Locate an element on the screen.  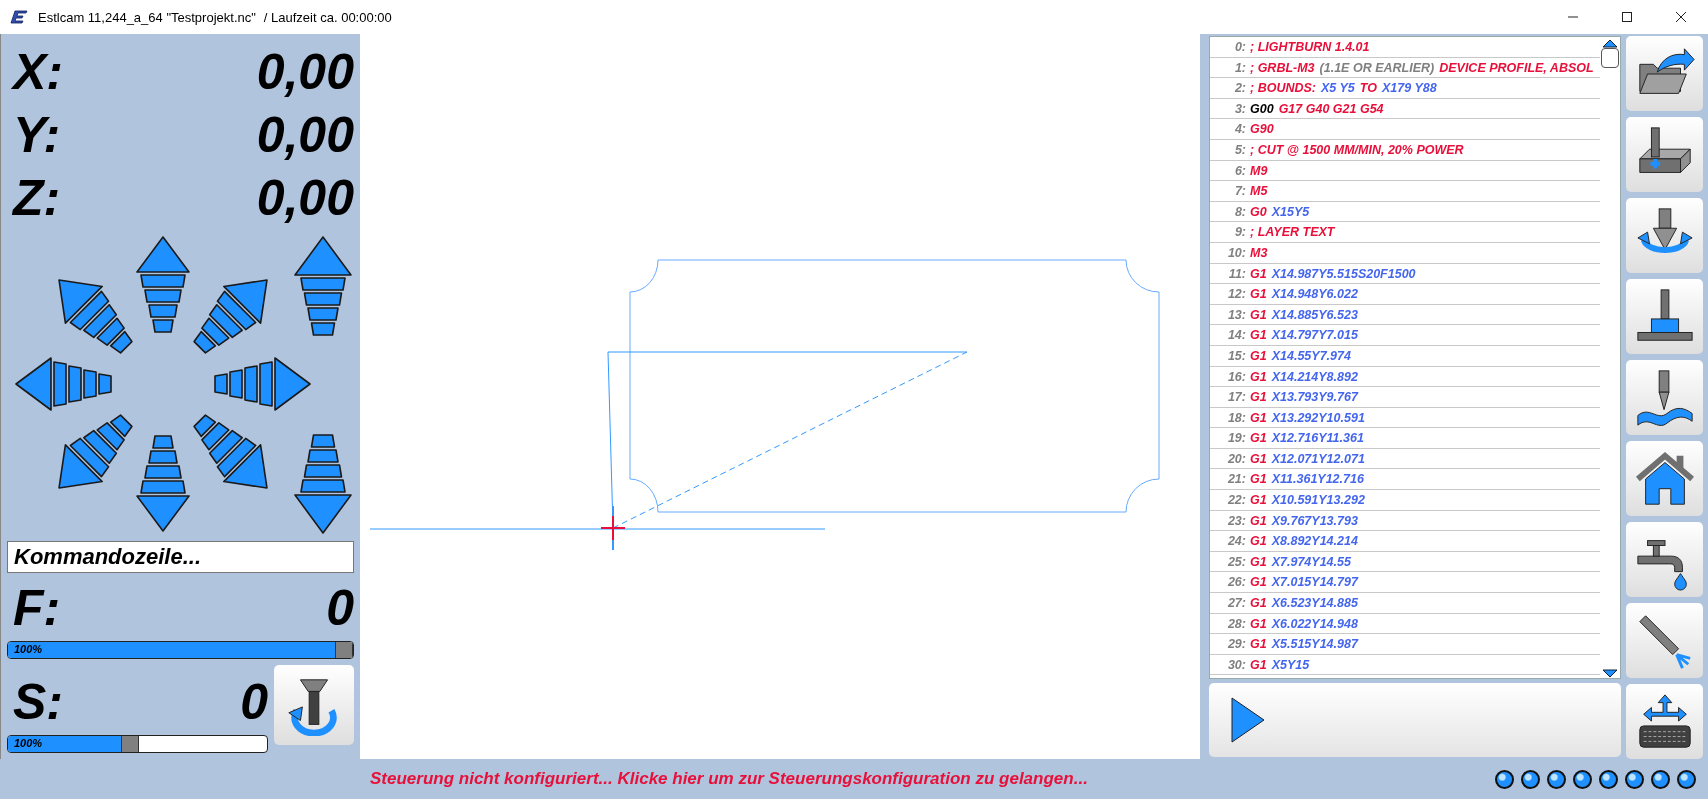
gcode-line: 27: G1 X6.523Y14.885 is located at coordinates (1405, 603).